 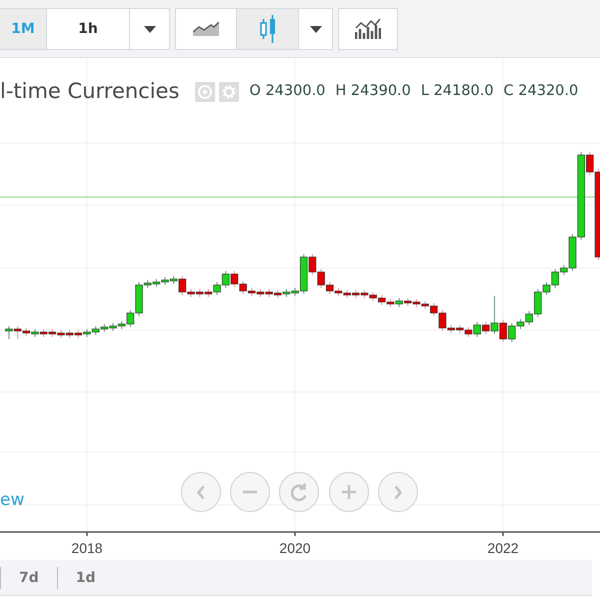 I want to click on ohlc-value: L 24180.0, so click(x=457, y=91).